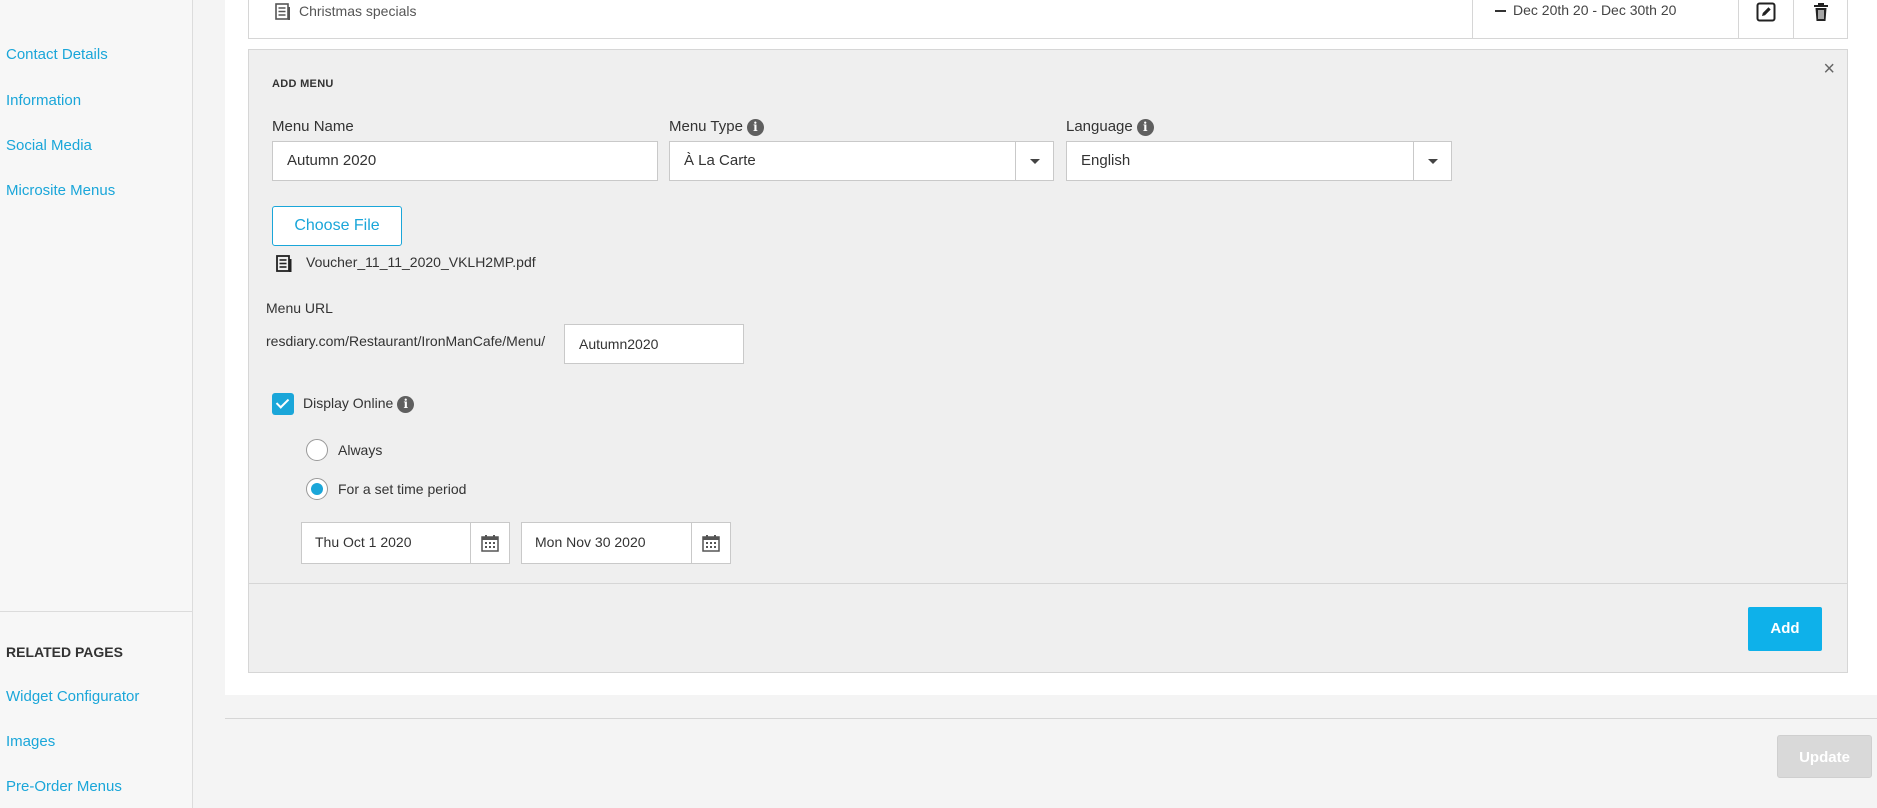  I want to click on start-date-value: Thu Oct 1 2020, so click(363, 542).